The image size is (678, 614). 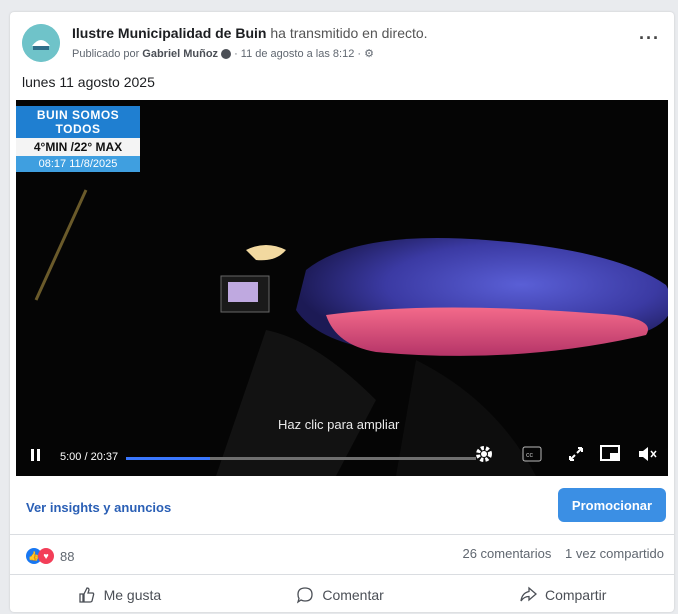 I want to click on like-button: Me gusta, so click(x=120, y=595).